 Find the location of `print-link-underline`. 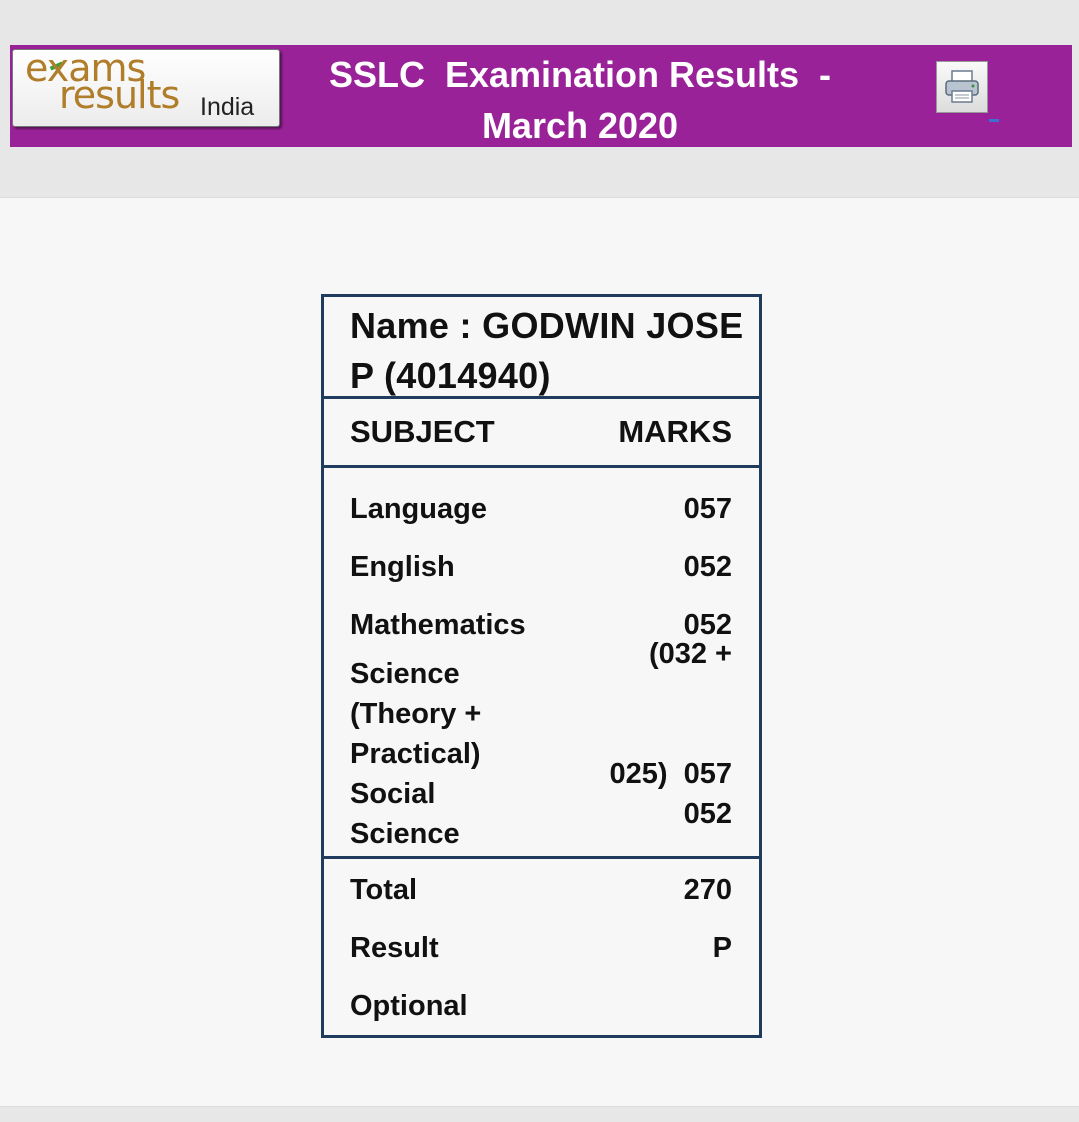

print-link-underline is located at coordinates (994, 120).